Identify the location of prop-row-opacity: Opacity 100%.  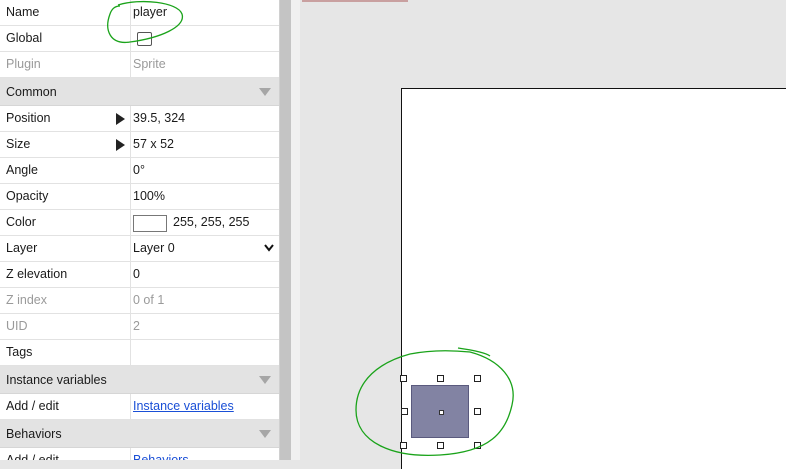
(139, 197).